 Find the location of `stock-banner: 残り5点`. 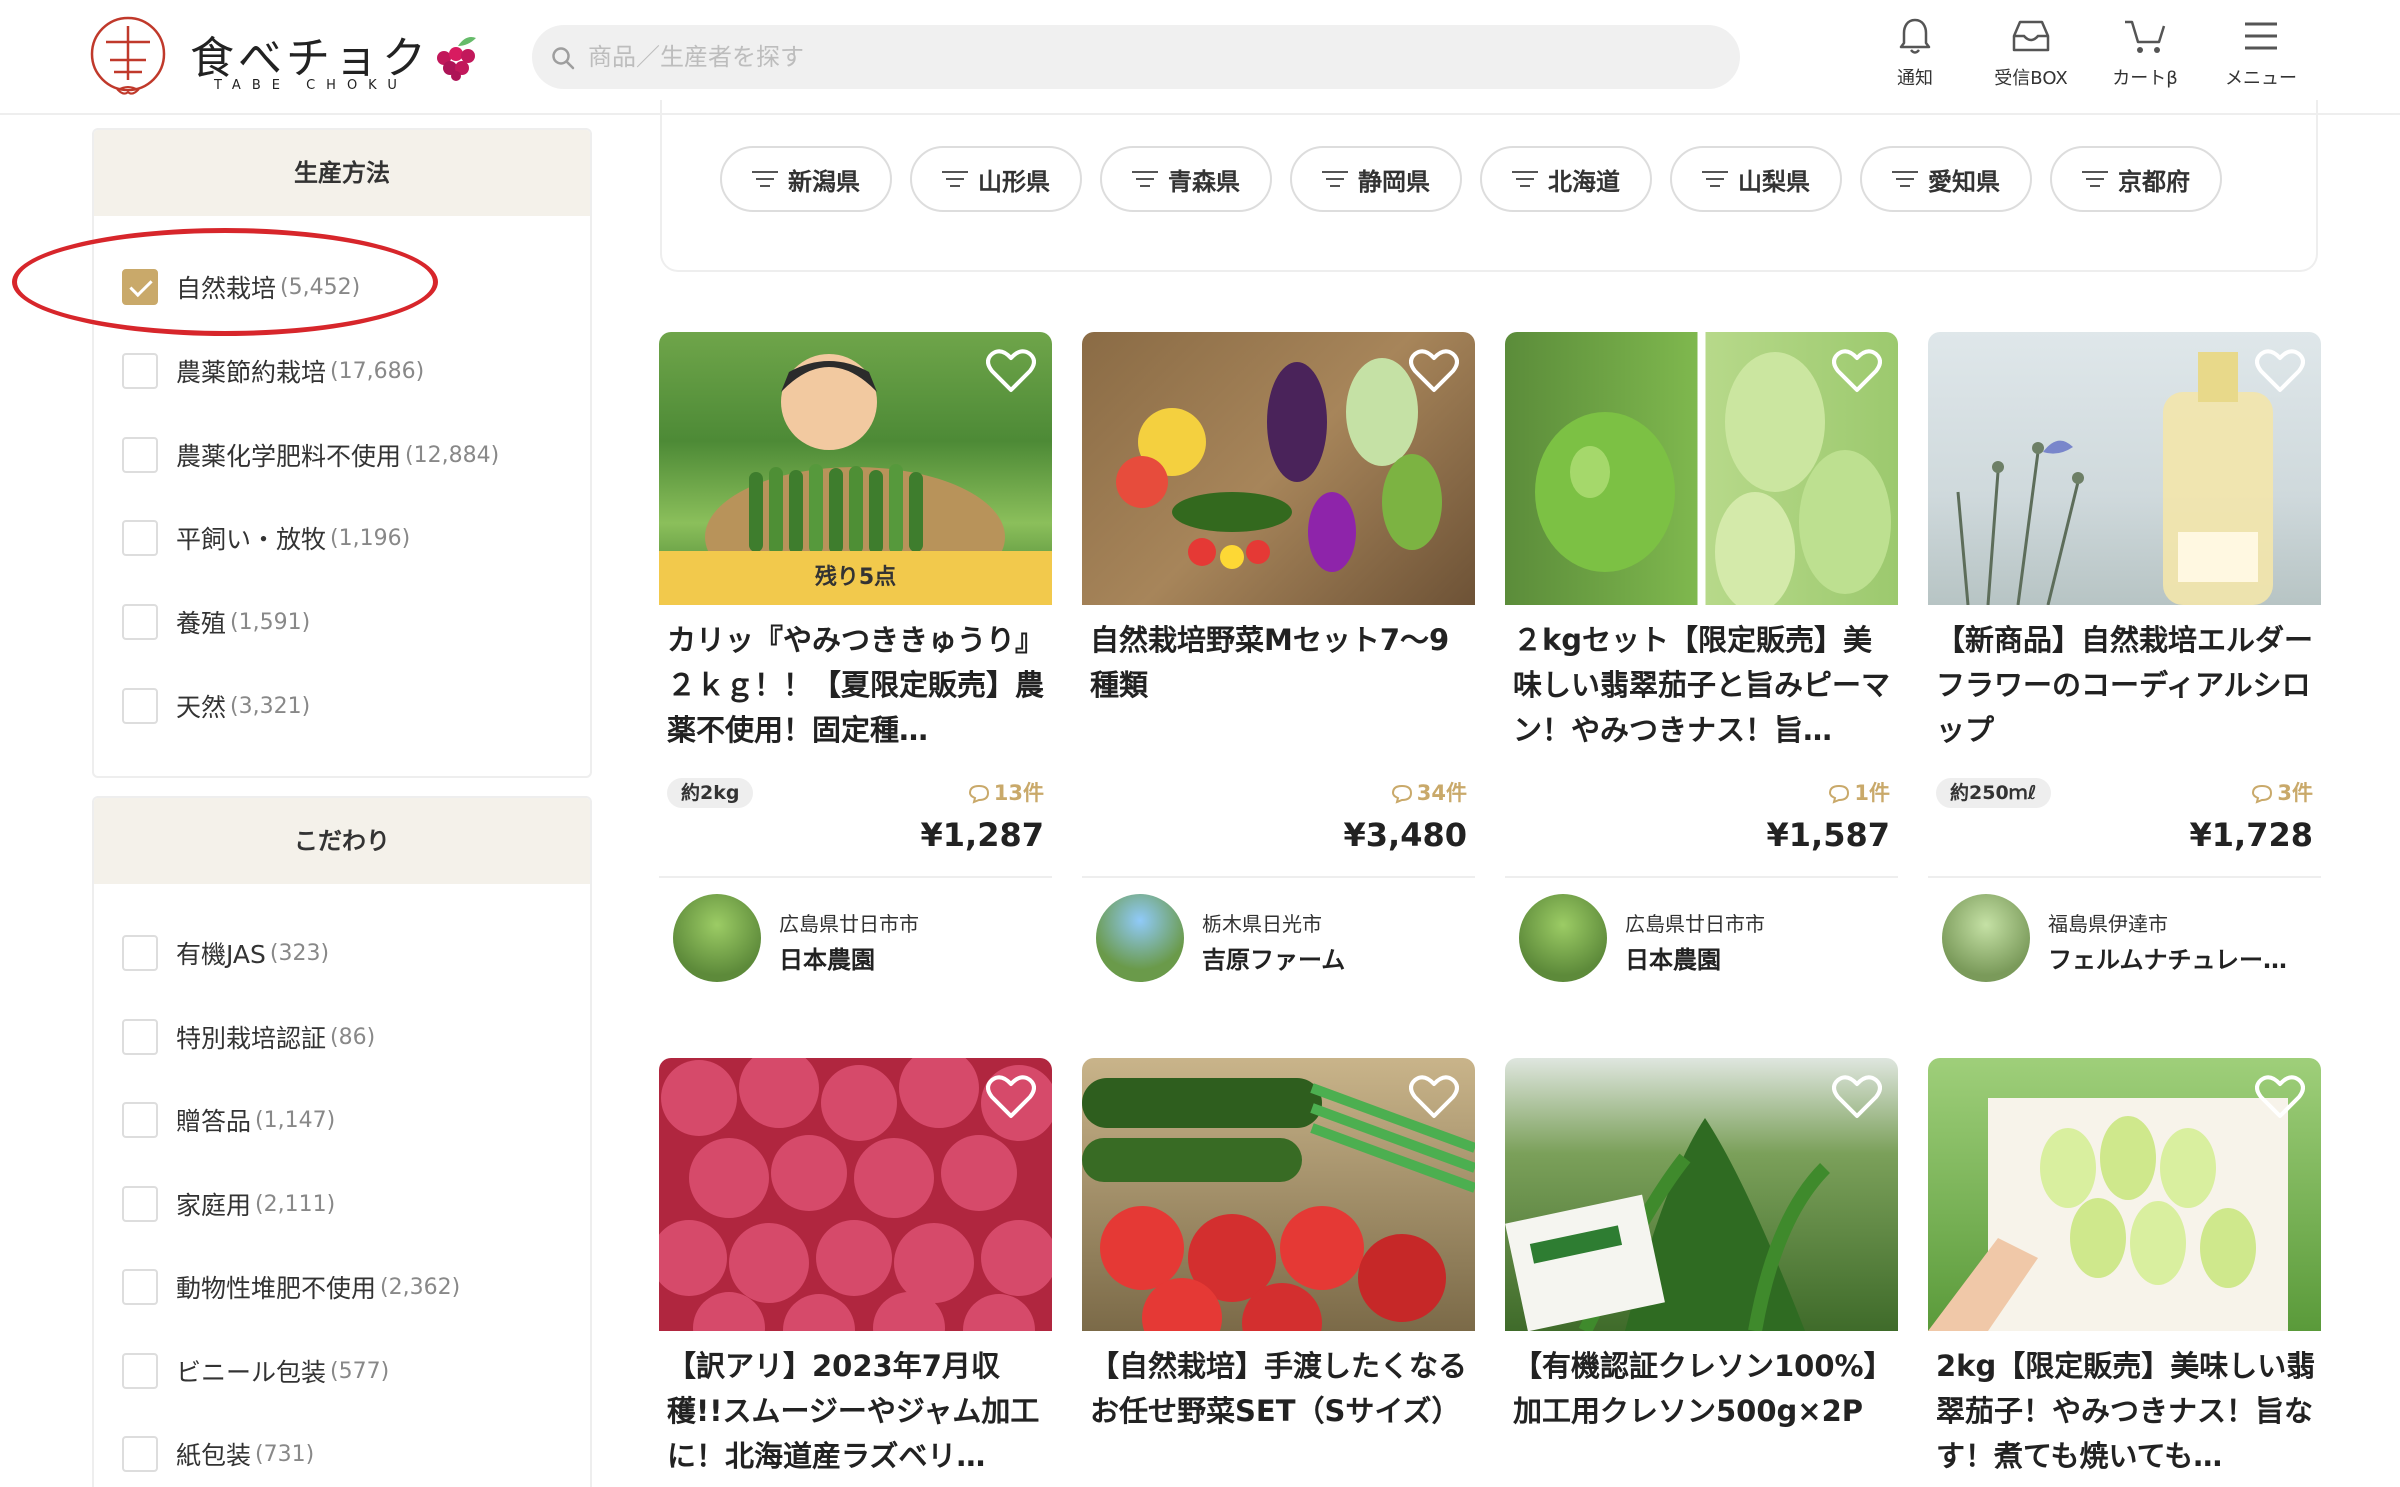

stock-banner: 残り5点 is located at coordinates (855, 578).